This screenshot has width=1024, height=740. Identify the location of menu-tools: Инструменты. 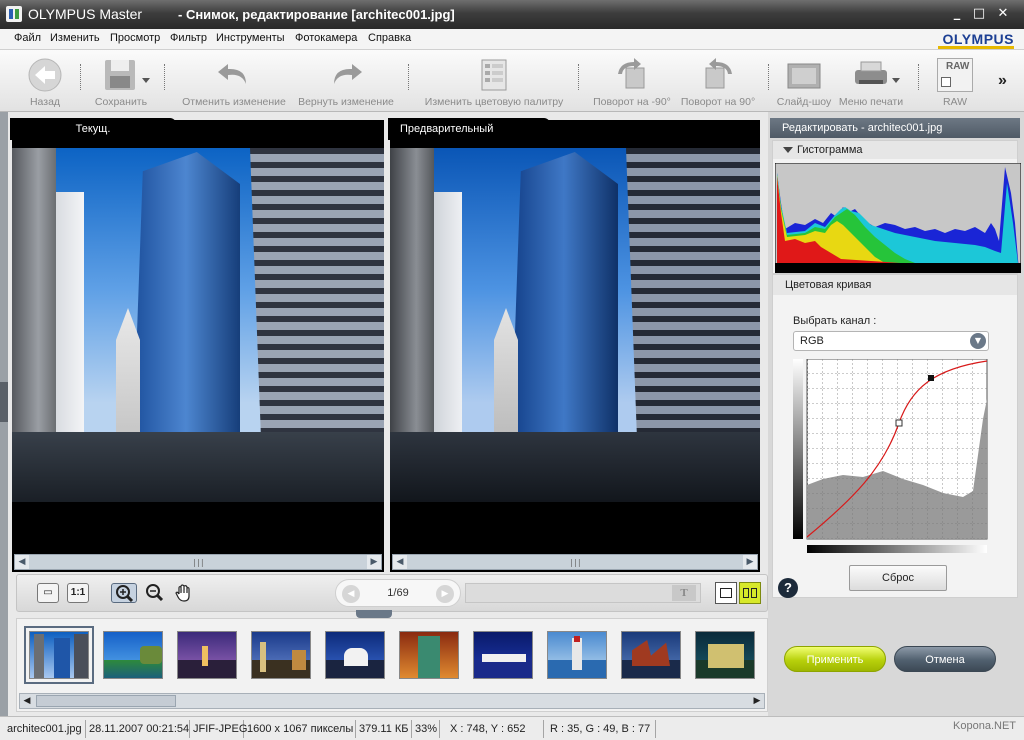
(250, 38).